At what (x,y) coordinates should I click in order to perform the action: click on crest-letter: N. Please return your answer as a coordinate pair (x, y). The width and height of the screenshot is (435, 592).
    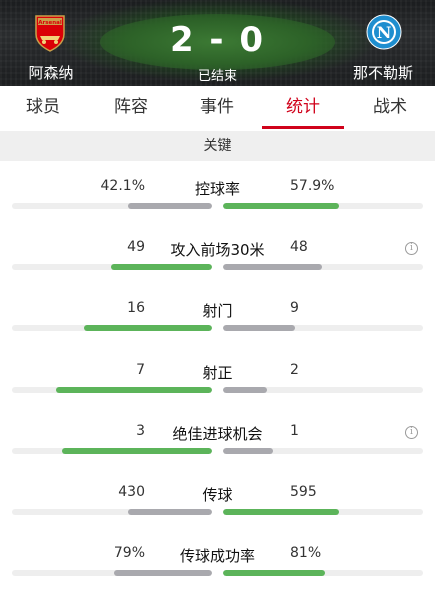
    Looking at the image, I should click on (384, 32).